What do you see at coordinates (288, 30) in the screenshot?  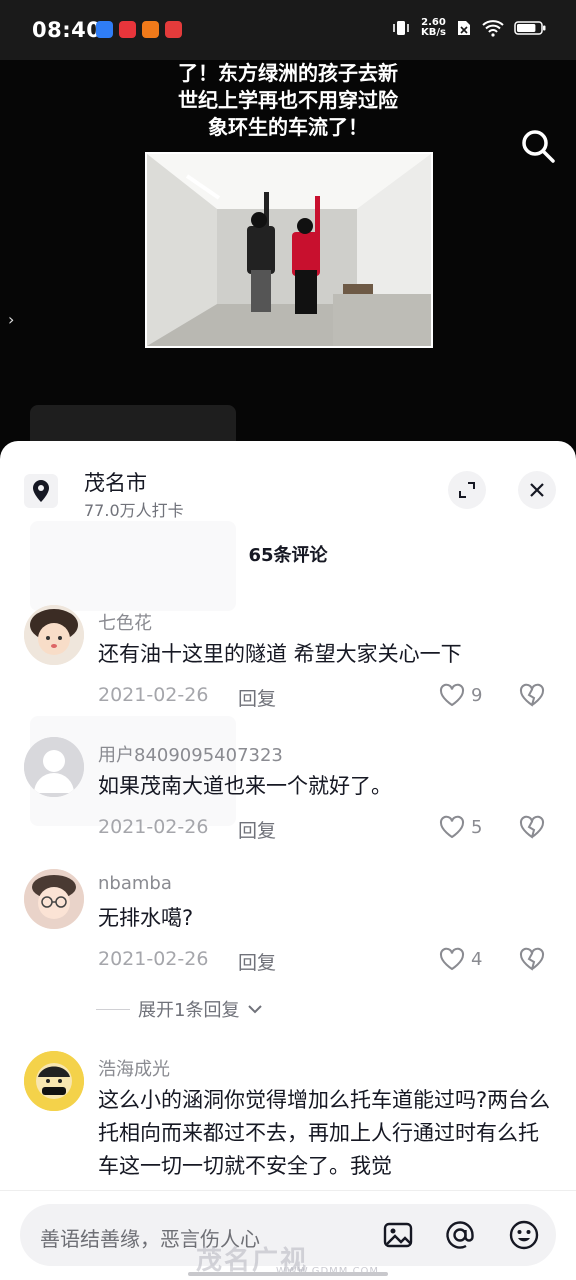 I see `status-bar: 08:40 2.60 KB/s` at bounding box center [288, 30].